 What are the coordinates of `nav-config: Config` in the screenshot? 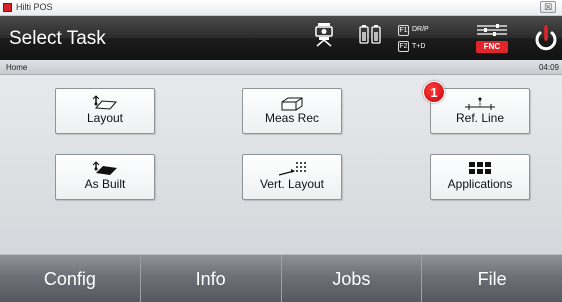 It's located at (70, 278).